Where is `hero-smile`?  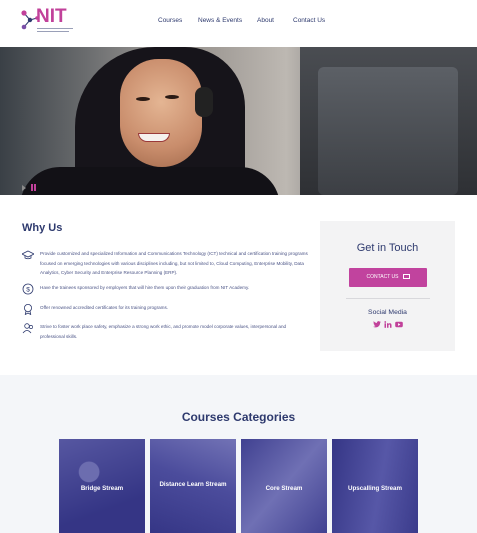 hero-smile is located at coordinates (154, 137).